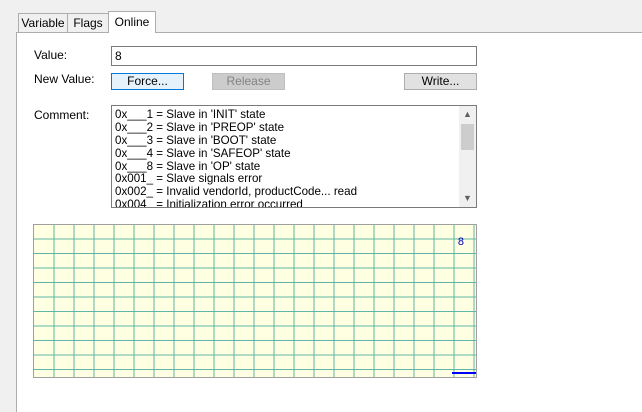  I want to click on scroll-up-arrow-icon: ▲, so click(467, 114).